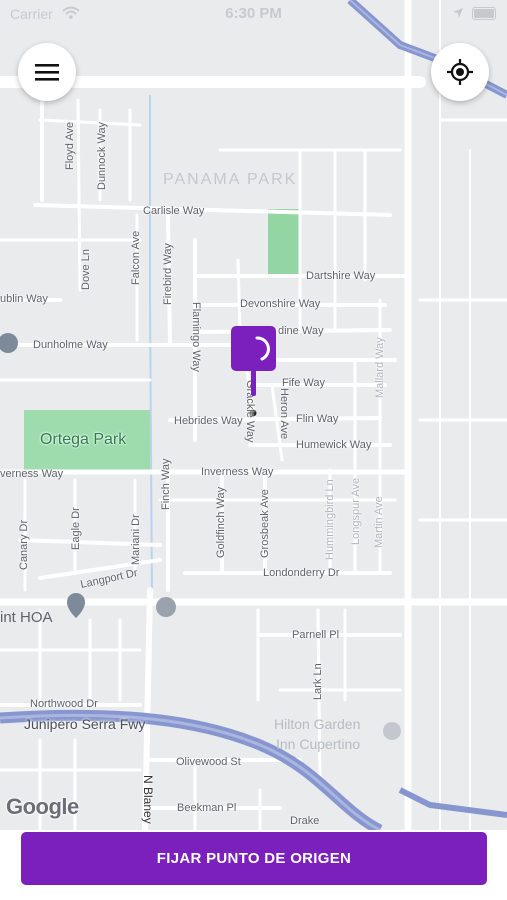 This screenshot has height=900, width=507. I want to click on street-label: Dove Ln, so click(86, 269).